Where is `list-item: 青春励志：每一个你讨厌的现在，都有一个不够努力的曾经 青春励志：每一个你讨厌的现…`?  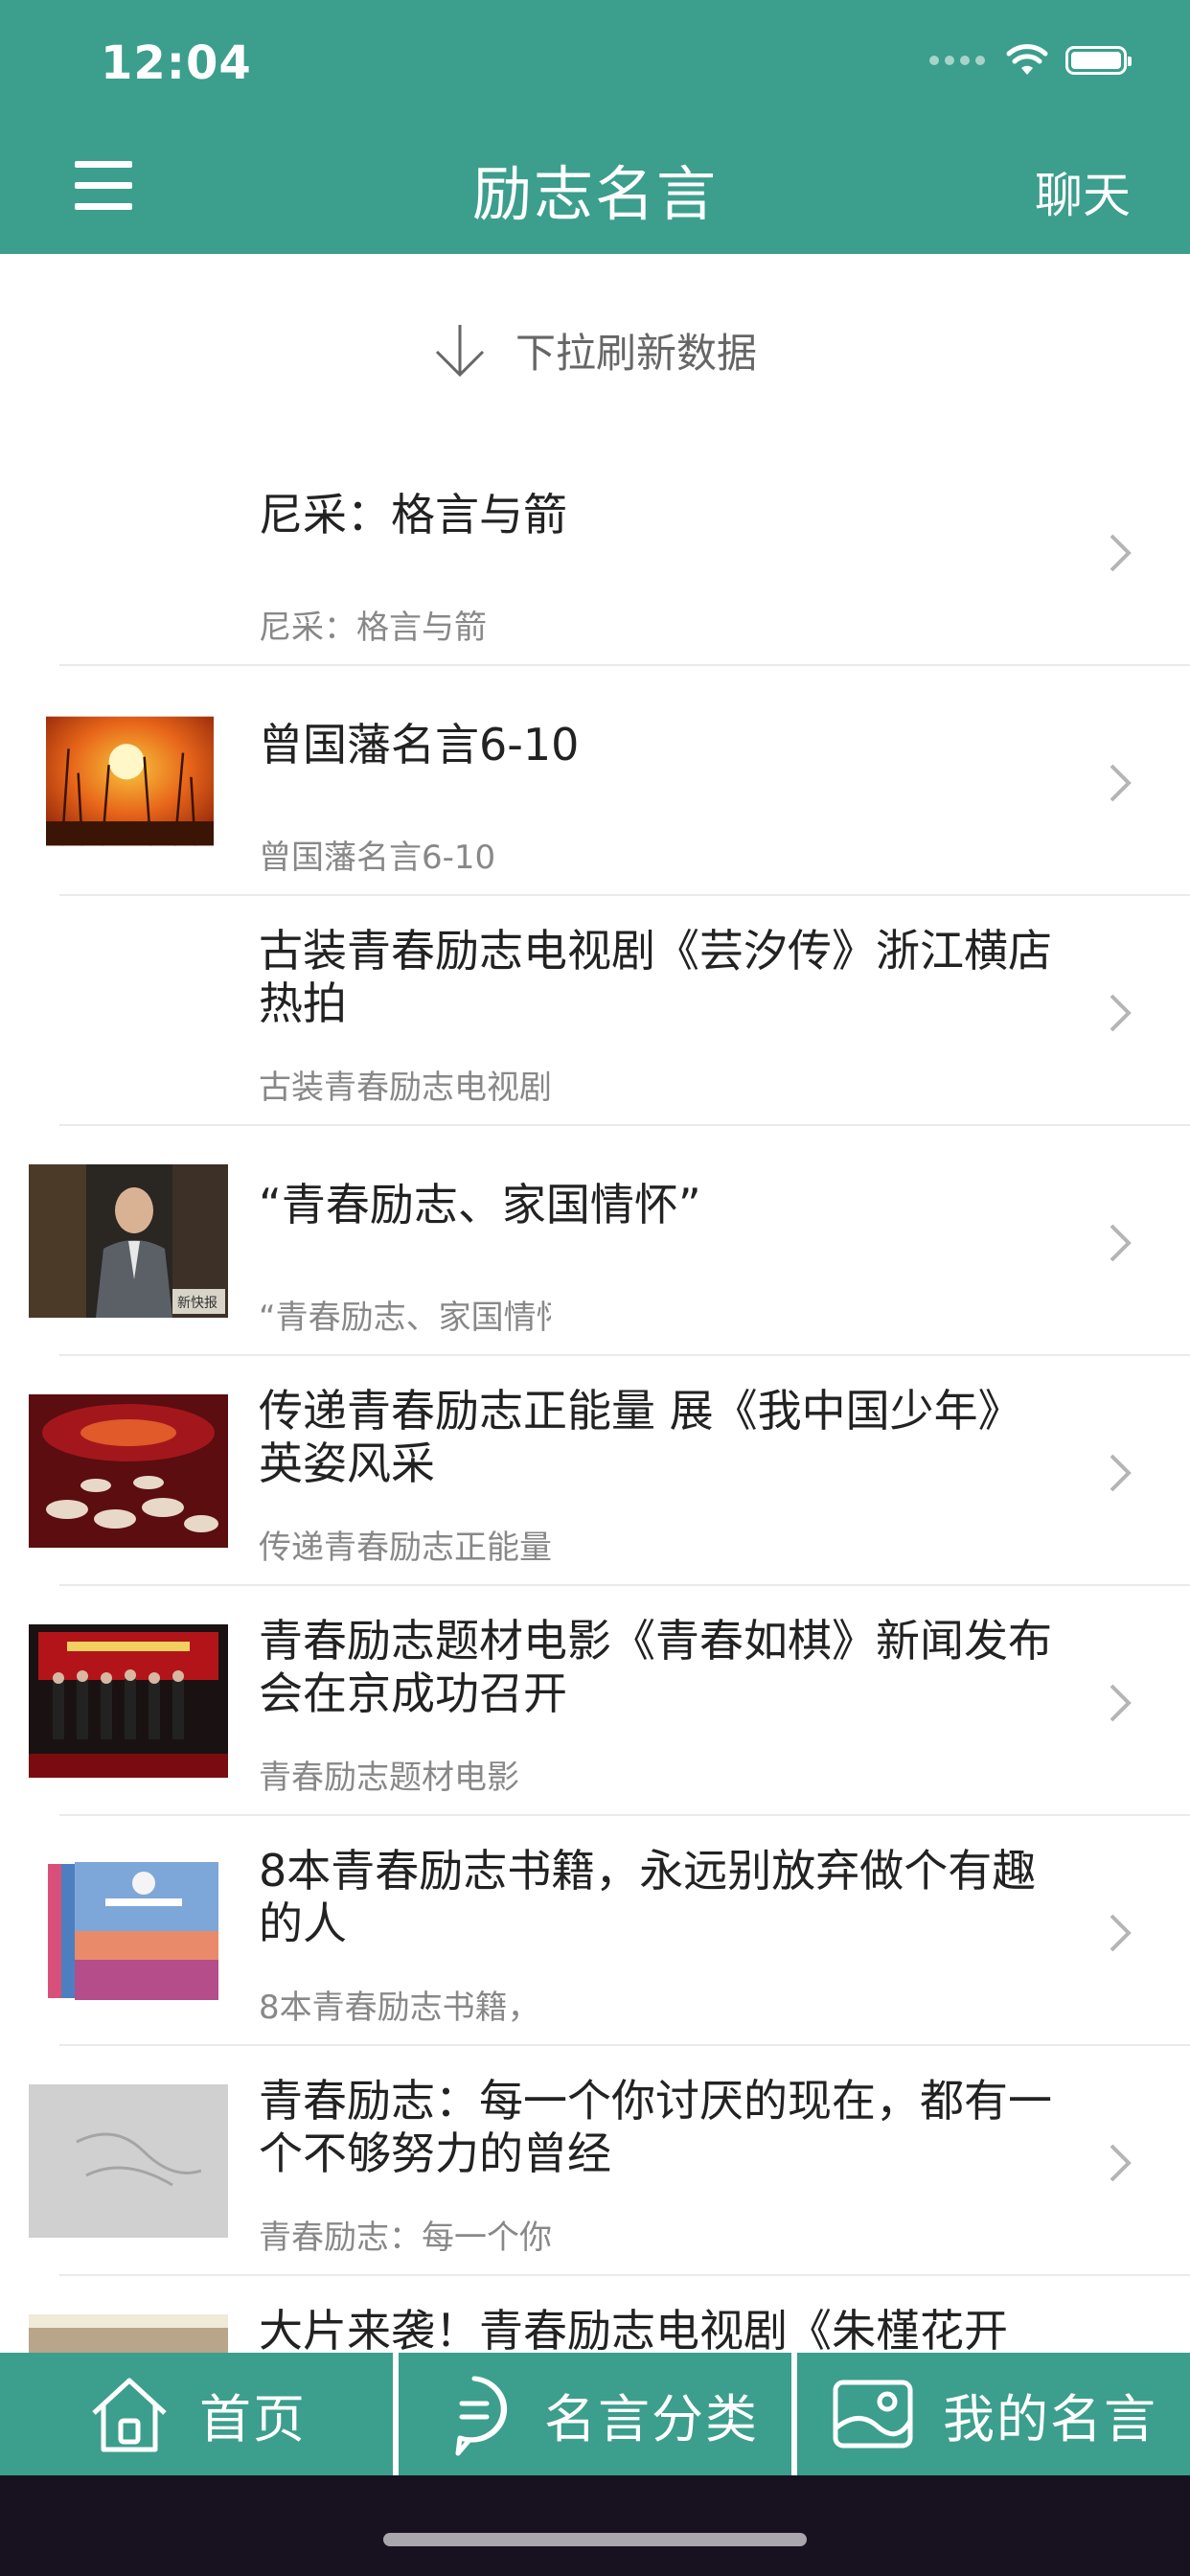 list-item: 青春励志：每一个你讨厌的现在，都有一个不够努力的曾经 青春励志：每一个你讨厌的现… is located at coordinates (595, 2161).